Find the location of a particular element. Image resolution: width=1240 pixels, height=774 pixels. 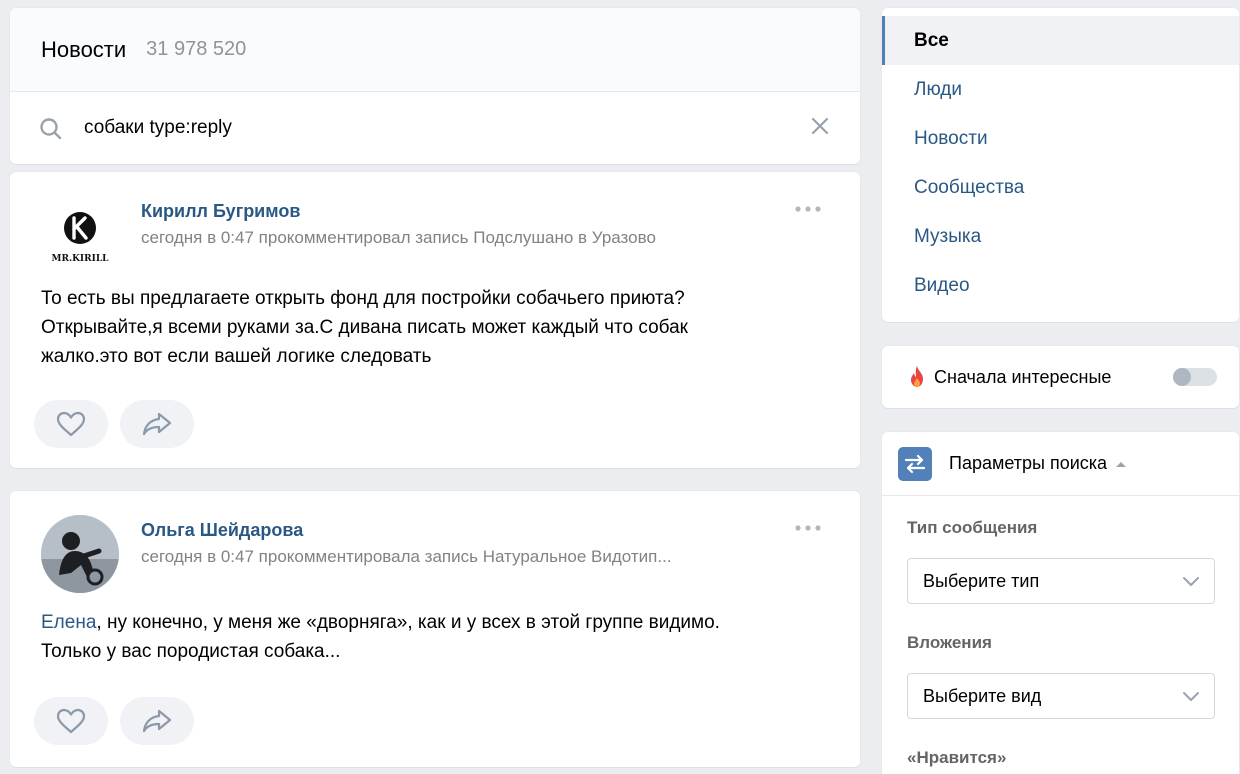

message-type-value: Выберите тип is located at coordinates (981, 580).